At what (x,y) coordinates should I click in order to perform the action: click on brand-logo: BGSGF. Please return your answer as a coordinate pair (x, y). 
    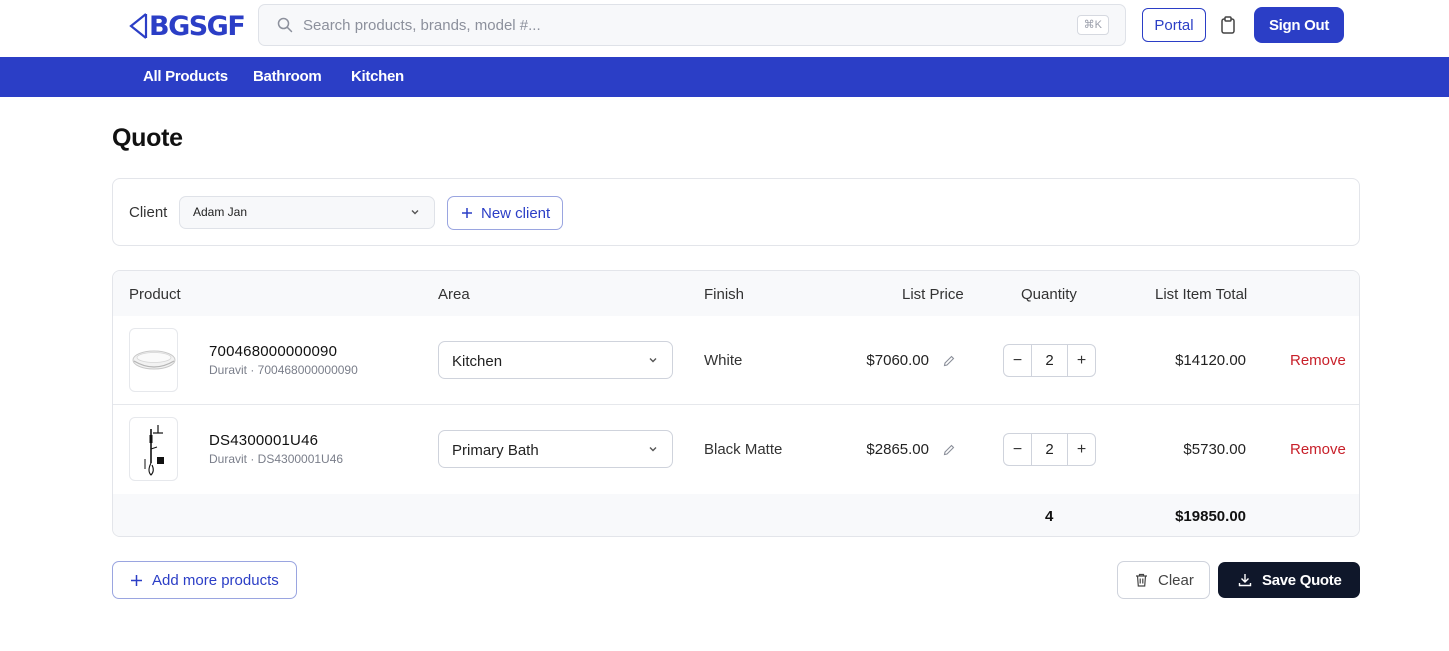
    Looking at the image, I should click on (187, 26).